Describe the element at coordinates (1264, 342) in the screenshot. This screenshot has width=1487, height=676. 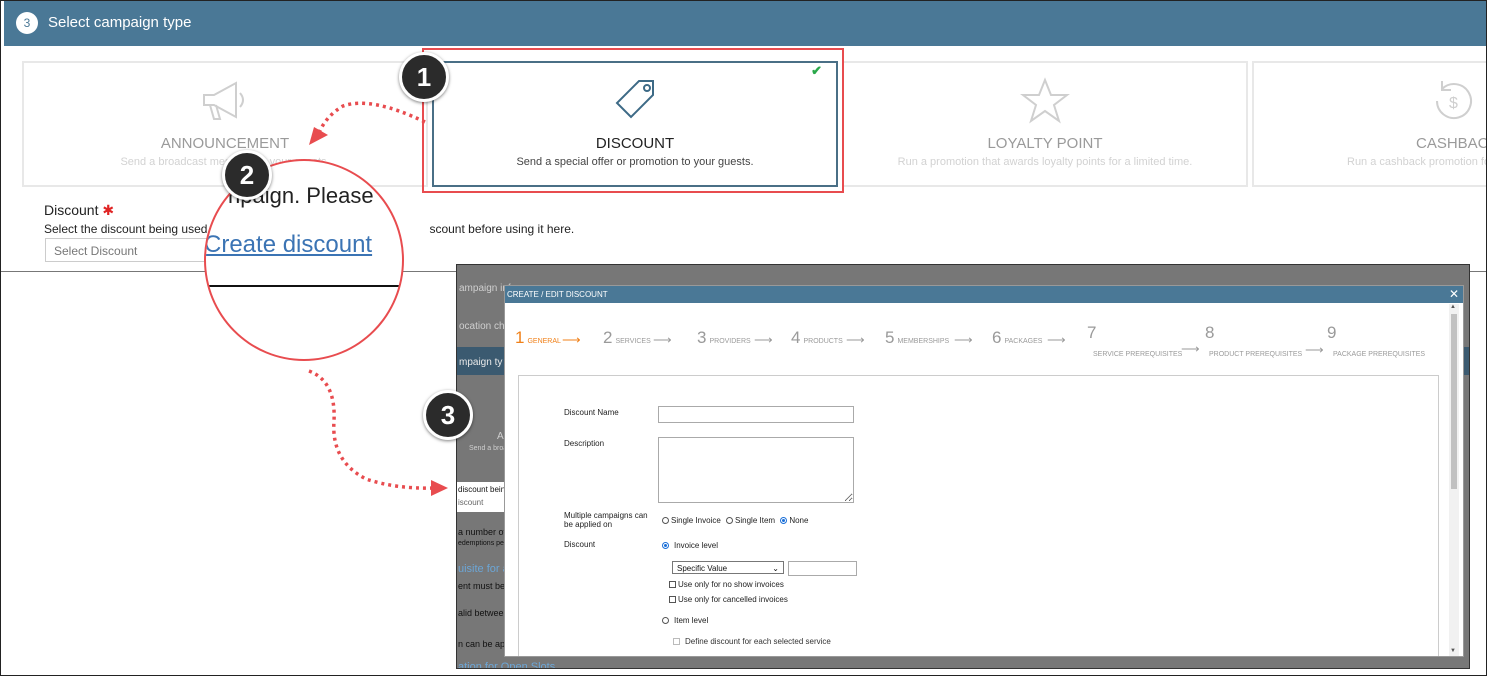
I see `wizard-step-product-prerequisites: 8 PRODUCT PREREQUISITES ⟶` at that location.